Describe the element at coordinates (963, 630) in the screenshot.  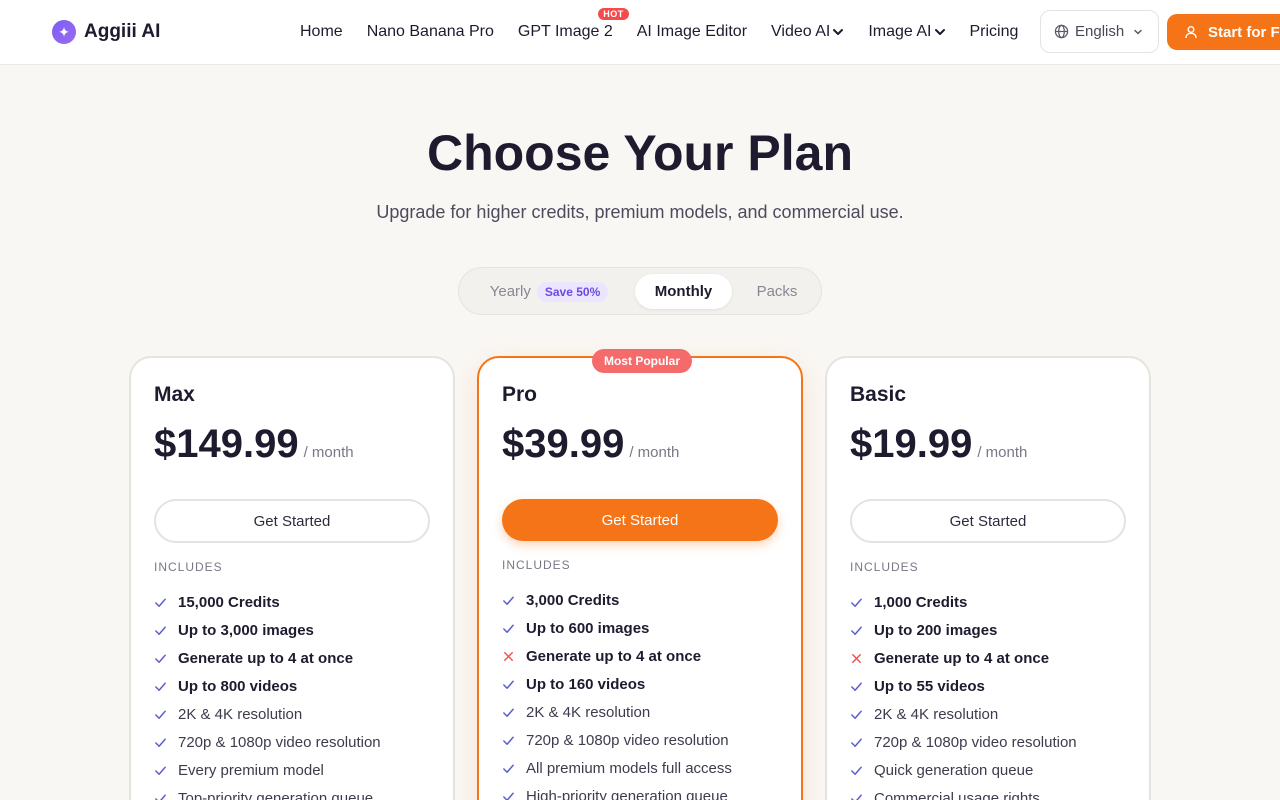
I see `feature-item: Up to 200 images` at that location.